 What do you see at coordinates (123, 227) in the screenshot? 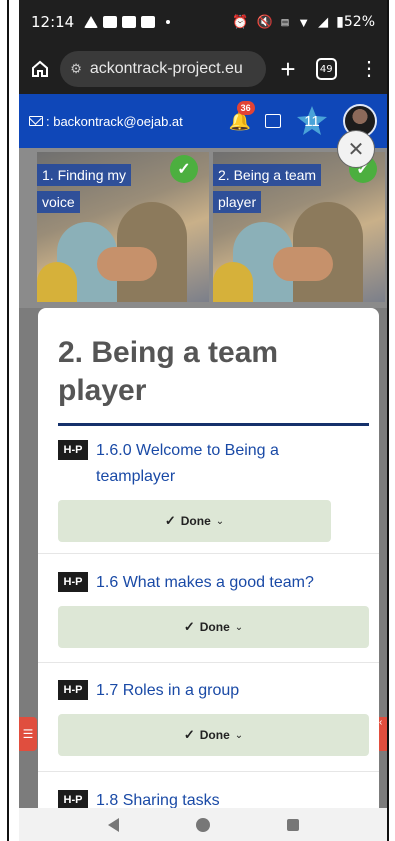
I see `section-card-1: 1. Finding my voice ✓` at bounding box center [123, 227].